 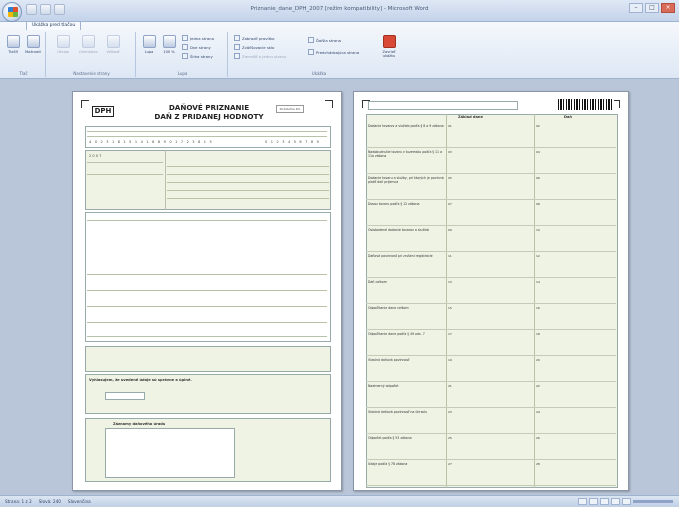 I want to click on one-page-button: Jedna strana, so click(x=198, y=38).